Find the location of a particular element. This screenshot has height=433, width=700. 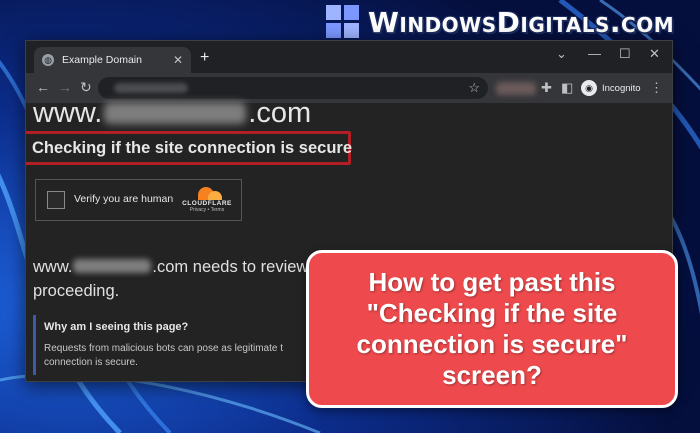

tab-strip: ◍ Example Domain ✕ + ⌄ — ☐ ✕ is located at coordinates (349, 57).